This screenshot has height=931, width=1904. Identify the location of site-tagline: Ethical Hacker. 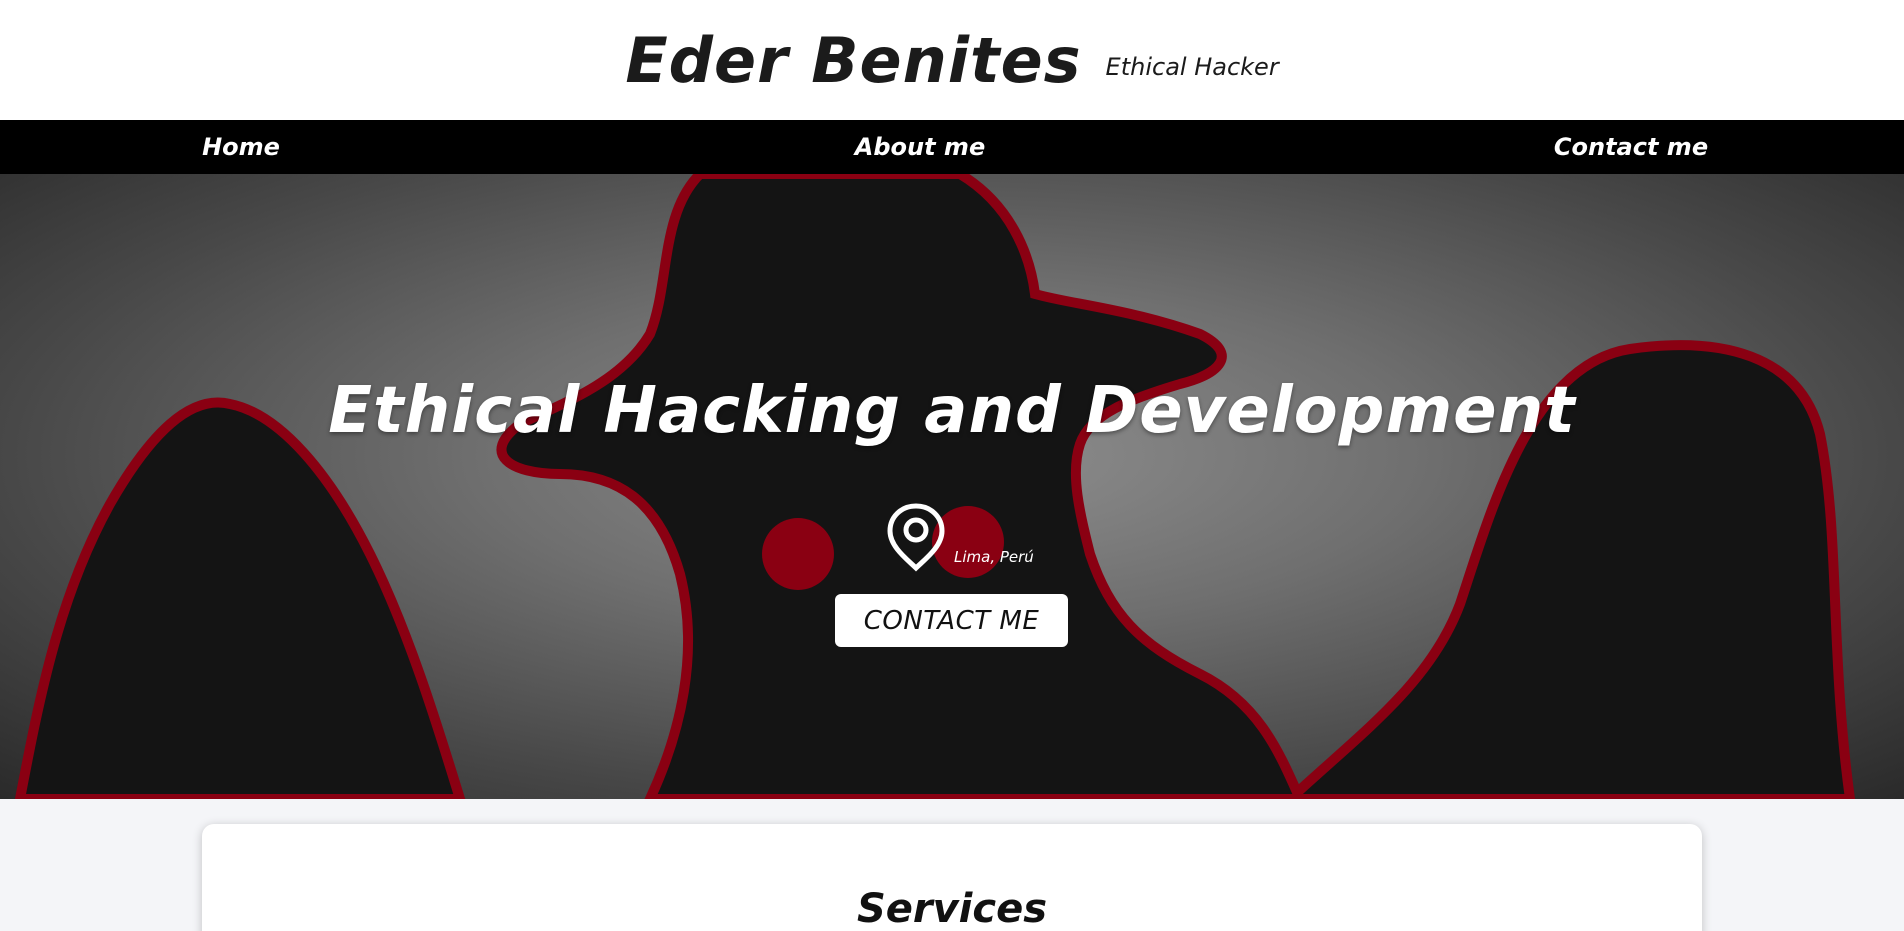
(1192, 67).